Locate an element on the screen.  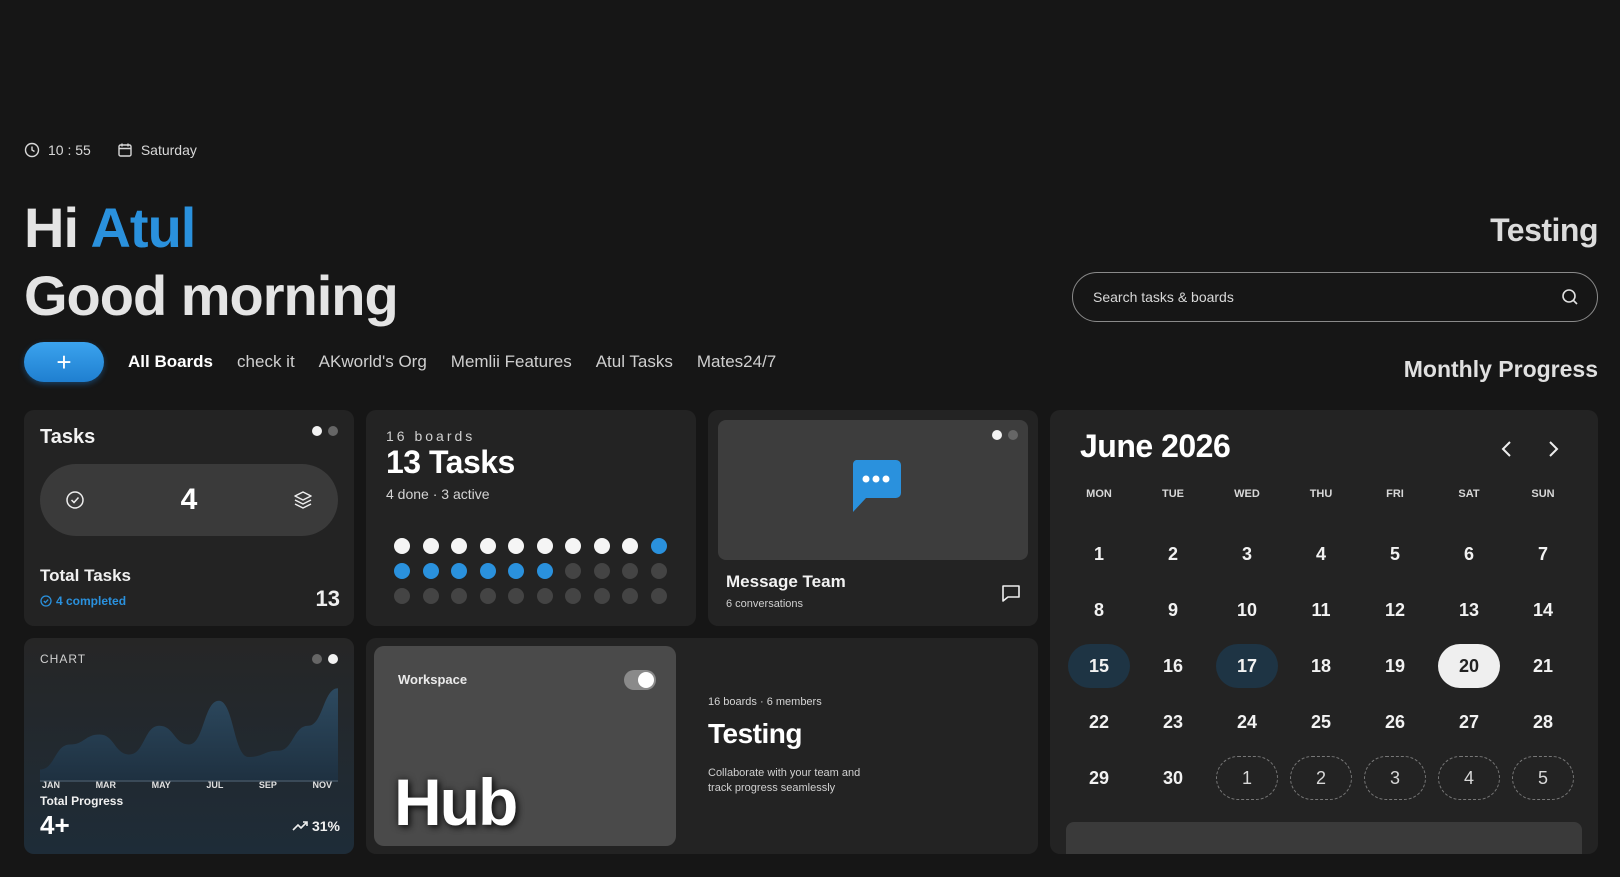
calendar-day: 10 is located at coordinates (1247, 610).